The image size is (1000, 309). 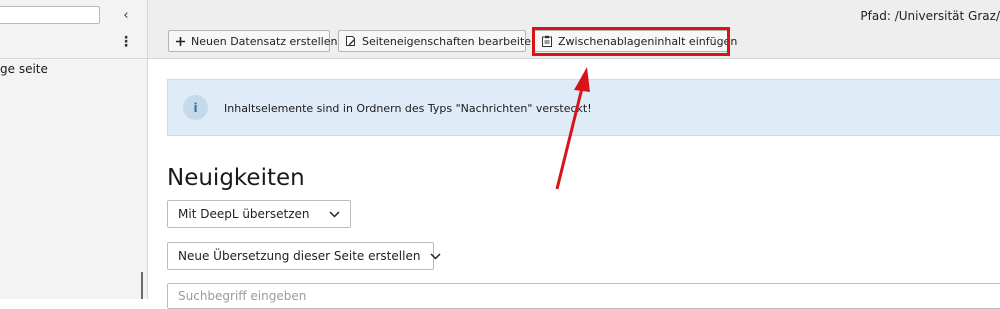 I want to click on info-icon: i, so click(x=195, y=107).